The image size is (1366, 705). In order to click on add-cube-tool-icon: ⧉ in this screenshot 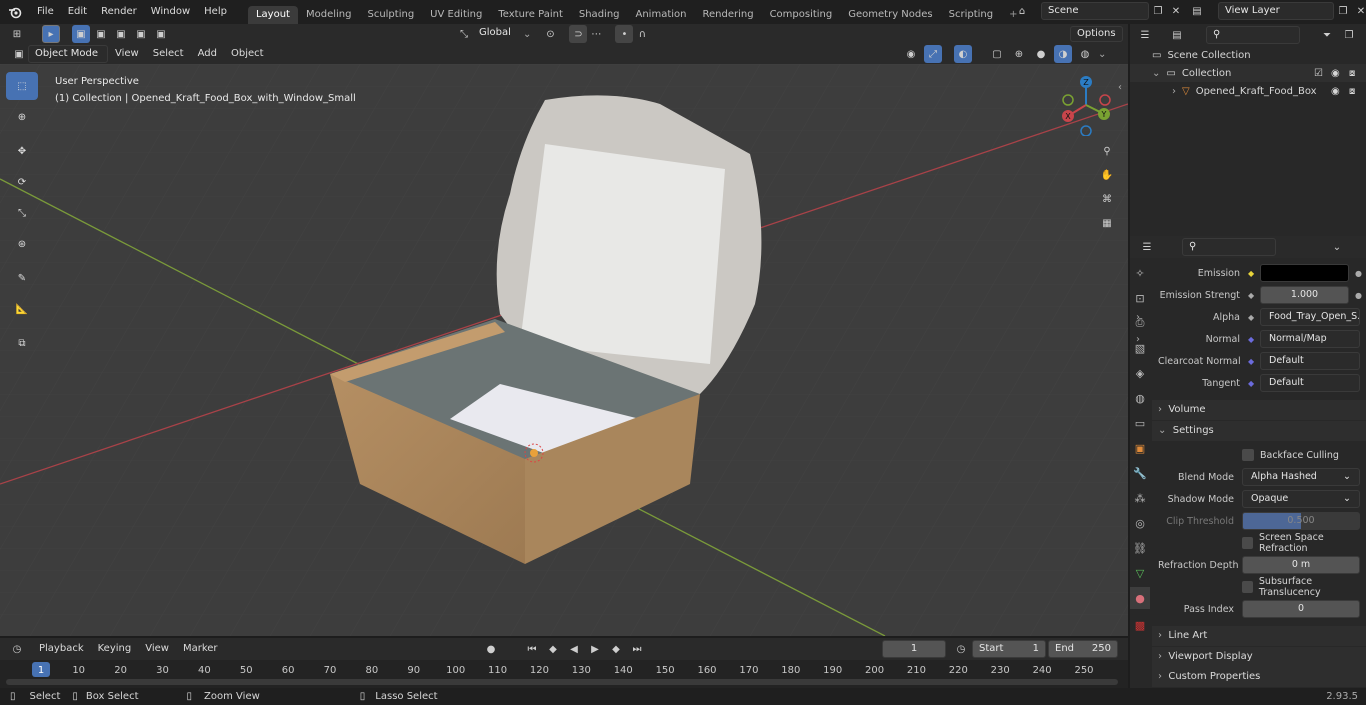, I will do `click(22, 343)`.